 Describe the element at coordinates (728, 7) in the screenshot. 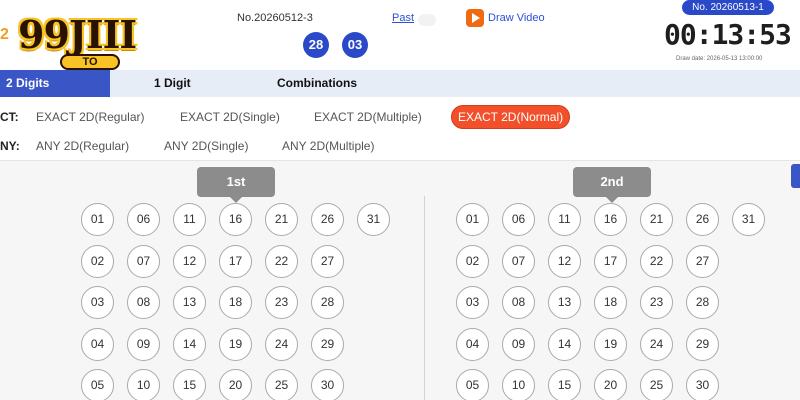

I see `next-draw-number: No. 20260513-1` at that location.